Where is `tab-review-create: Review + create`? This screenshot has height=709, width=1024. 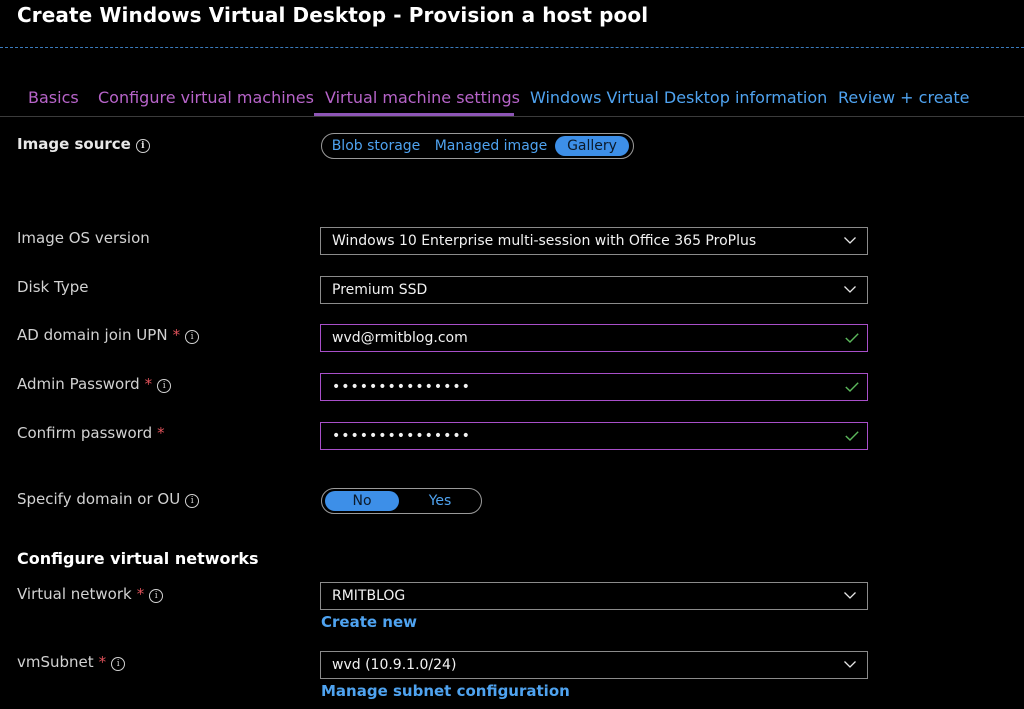 tab-review-create: Review + create is located at coordinates (903, 97).